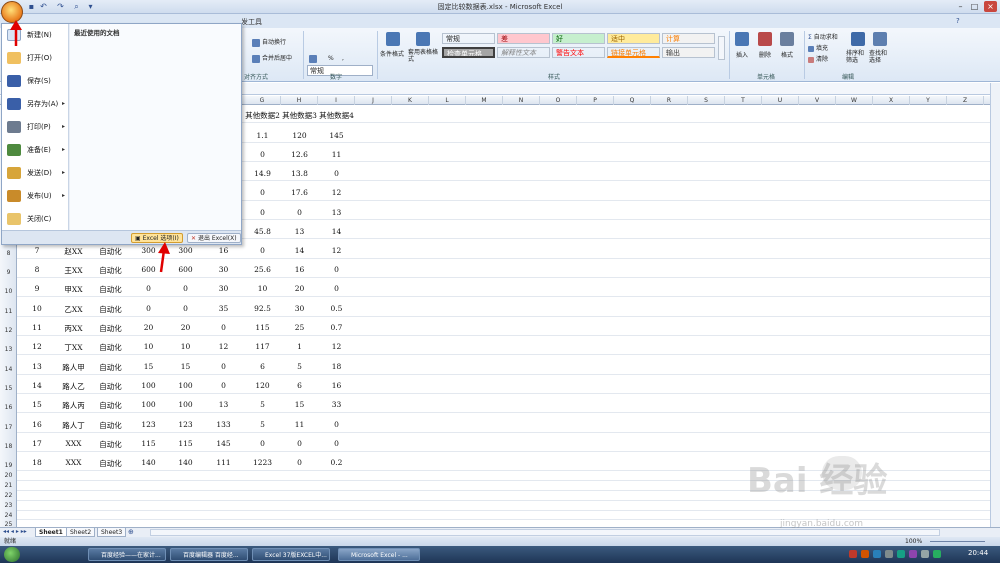 The image size is (1000, 563). I want to click on tab-sheet1: Sheet1, so click(51, 532).